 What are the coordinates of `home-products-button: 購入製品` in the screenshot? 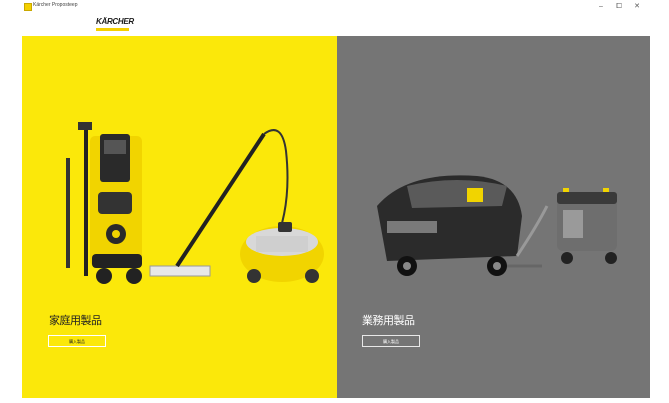 It's located at (77, 341).